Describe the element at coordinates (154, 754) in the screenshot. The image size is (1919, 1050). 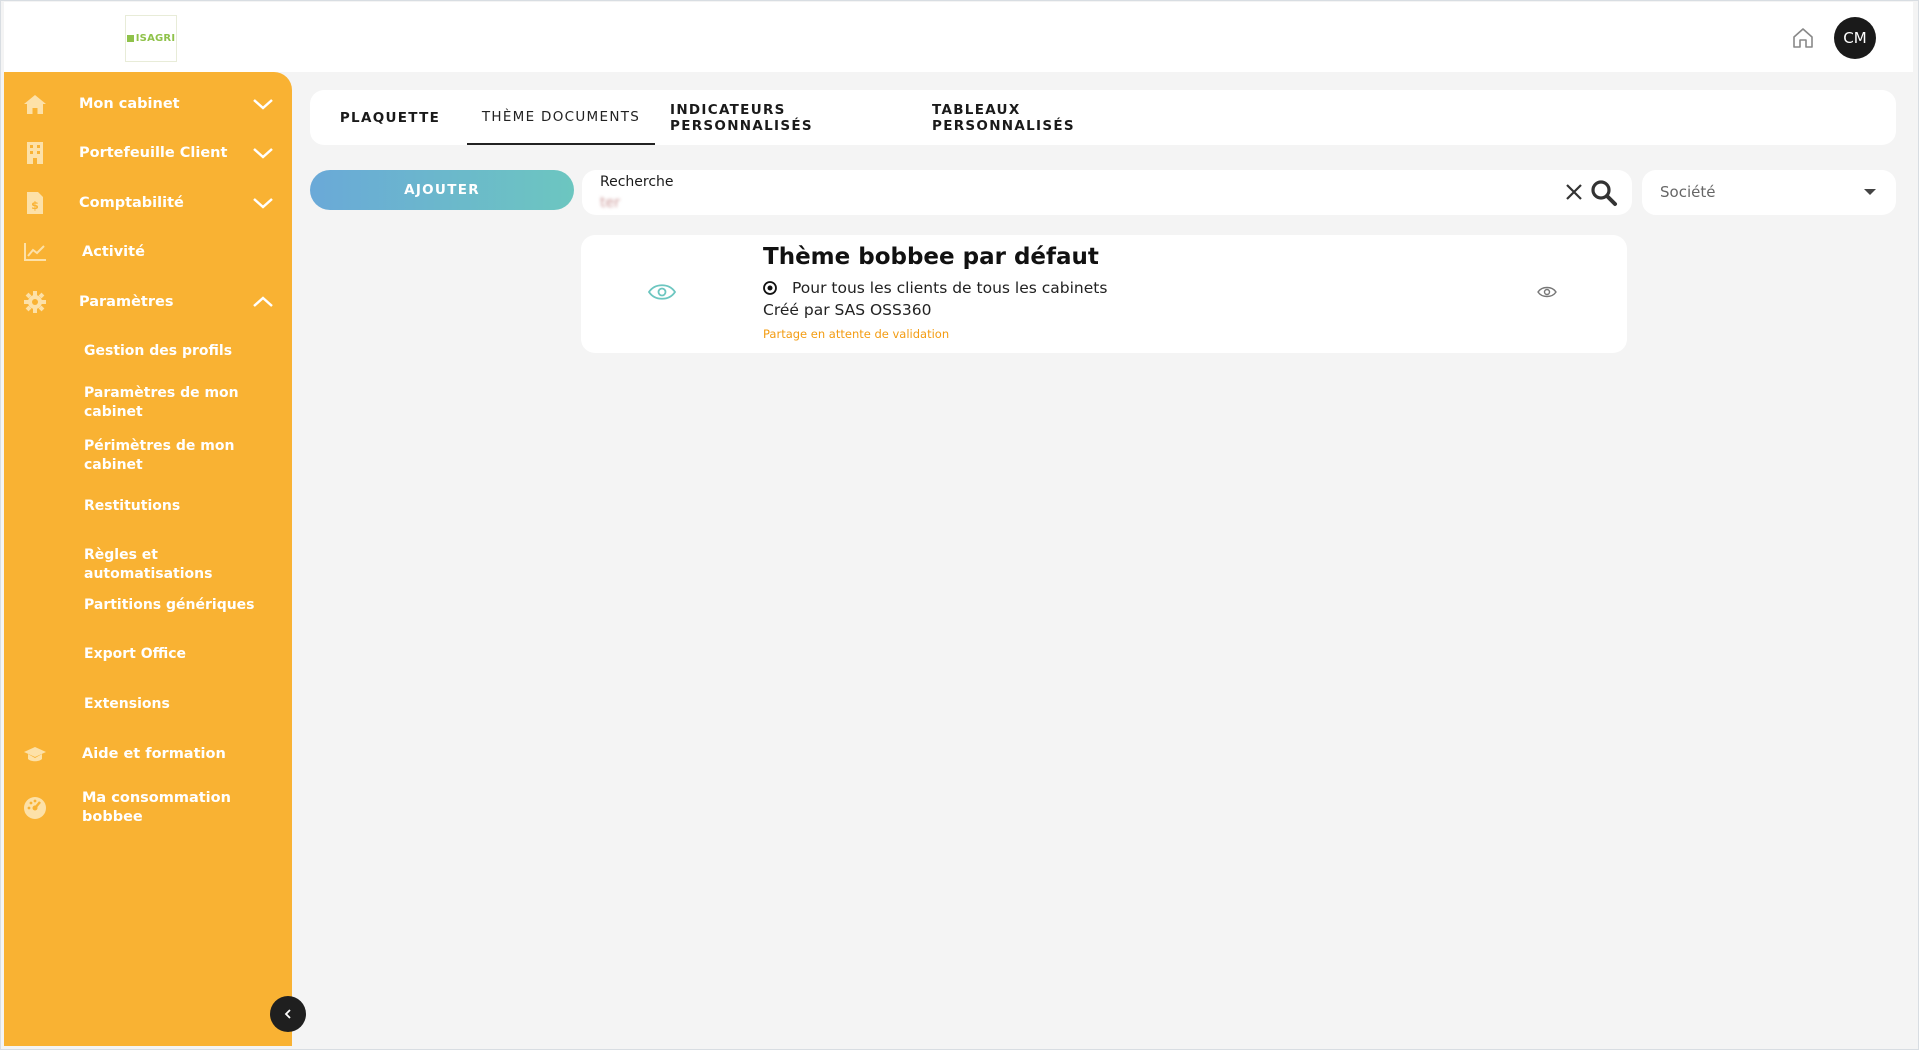
I see `sidebar-item-label: Aide et formation` at that location.